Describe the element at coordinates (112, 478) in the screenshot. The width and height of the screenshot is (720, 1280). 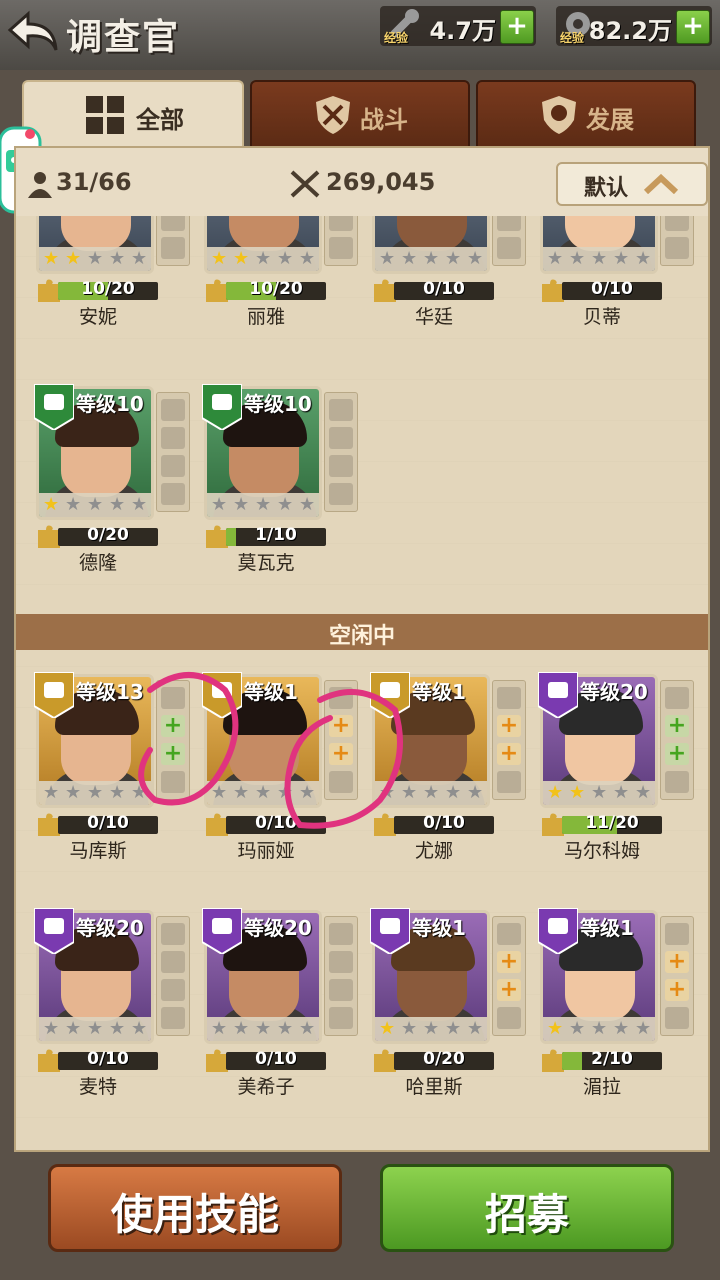
I see `hero-card: ★ ★ ★ ★ ★ 等级10 0/20 德隆` at that location.